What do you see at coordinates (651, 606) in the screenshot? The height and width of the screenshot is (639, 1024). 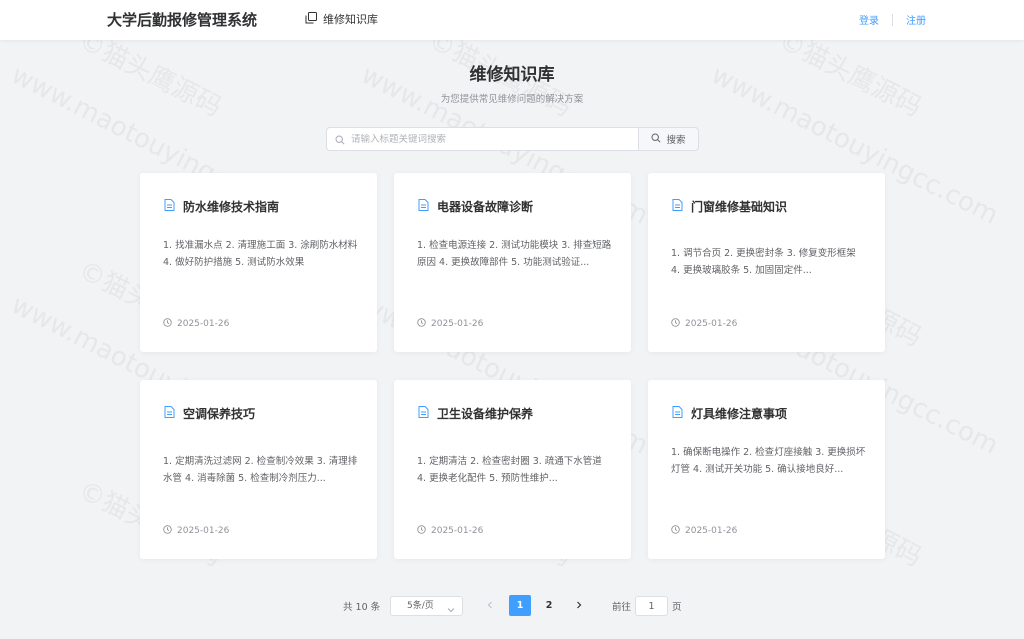 I see `goto-page-input` at bounding box center [651, 606].